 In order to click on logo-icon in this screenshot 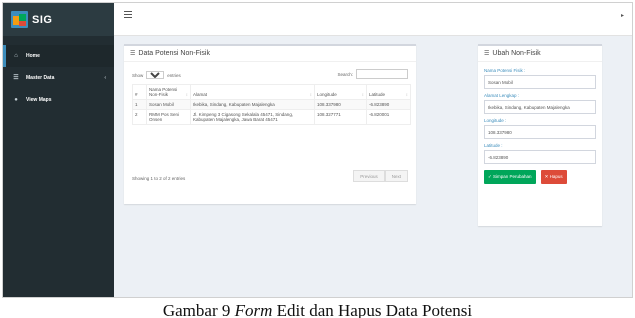, I will do `click(19, 19)`.